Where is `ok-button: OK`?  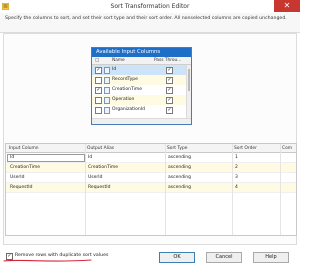
ok-button: OK is located at coordinates (177, 257).